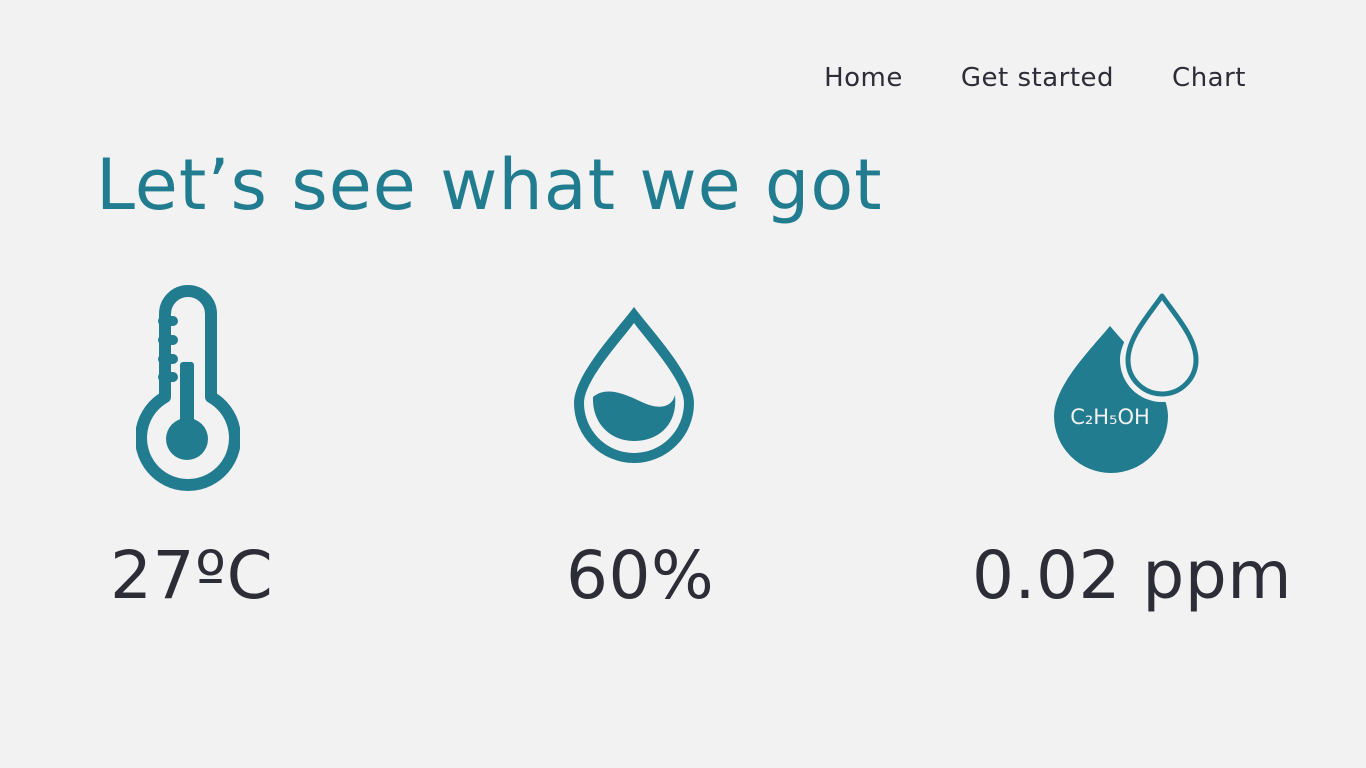 Image resolution: width=1366 pixels, height=768 pixels. I want to click on temperature-reading: 27ºC, so click(192, 575).